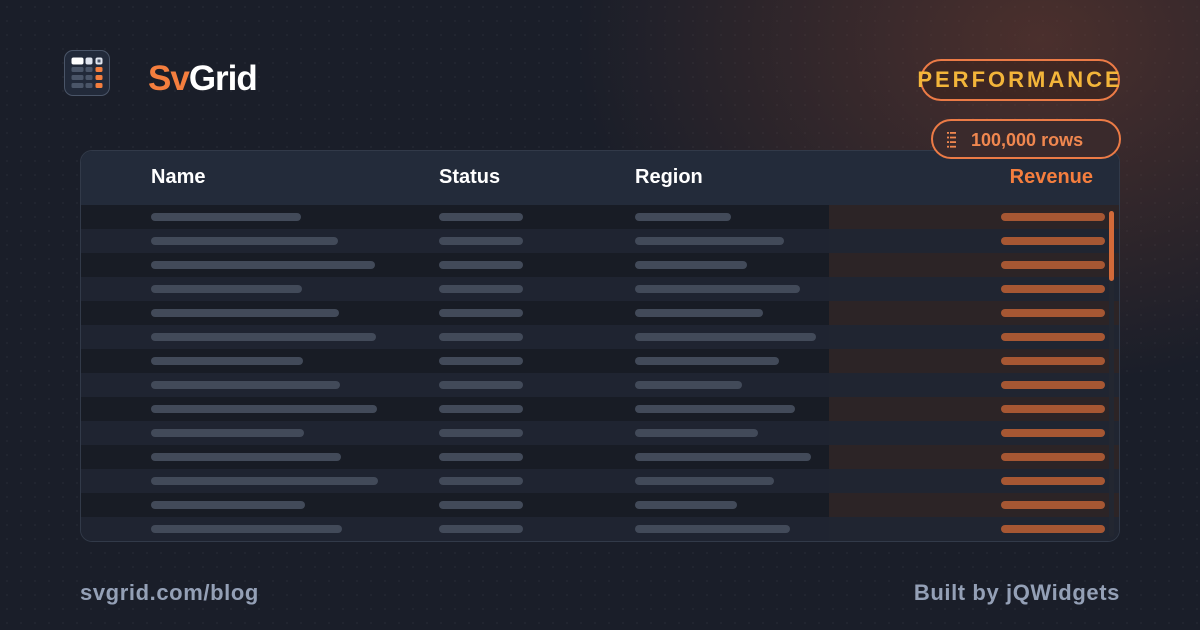 The image size is (1200, 630). What do you see at coordinates (1016, 592) in the screenshot?
I see `footer-credit: Built by jQWidgets` at bounding box center [1016, 592].